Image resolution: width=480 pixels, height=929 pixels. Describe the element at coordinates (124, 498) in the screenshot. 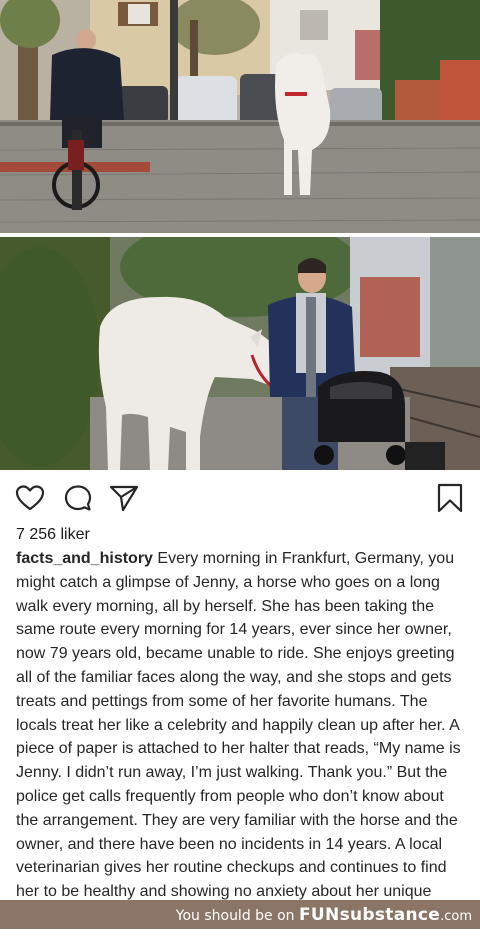

I see `share-icon` at that location.